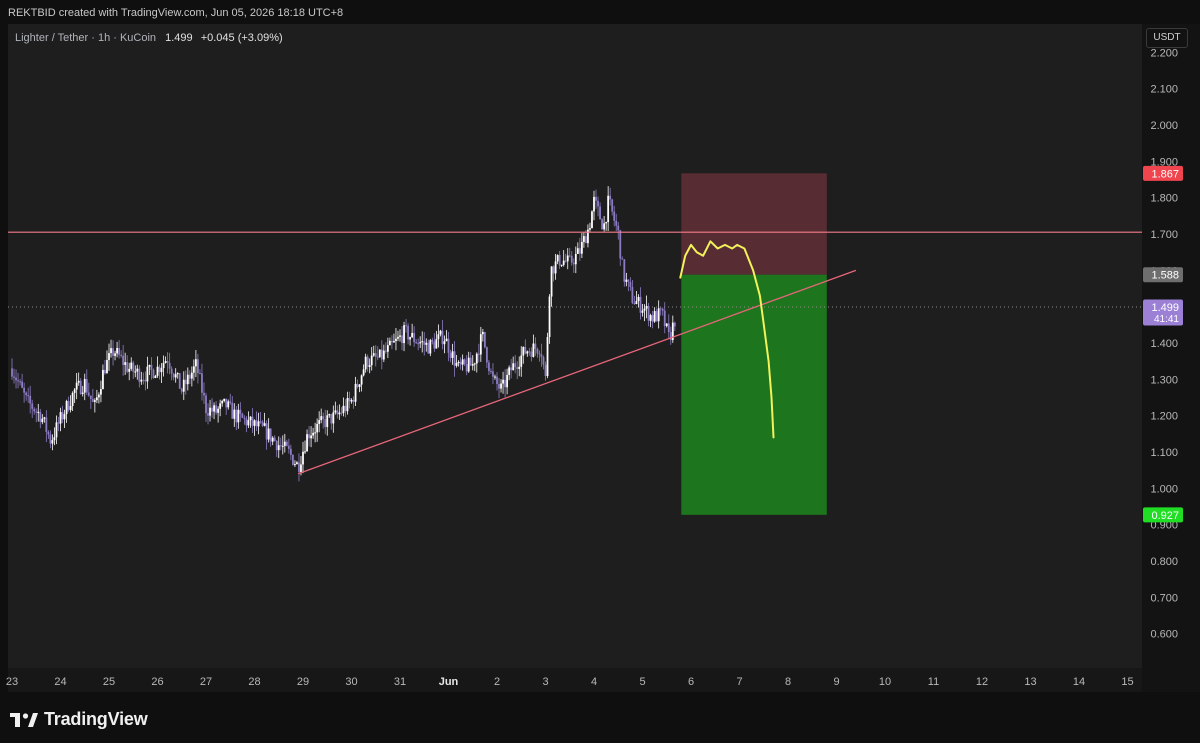 The height and width of the screenshot is (743, 1200). Describe the element at coordinates (754, 224) in the screenshot. I see `stop-loss-zone` at that location.